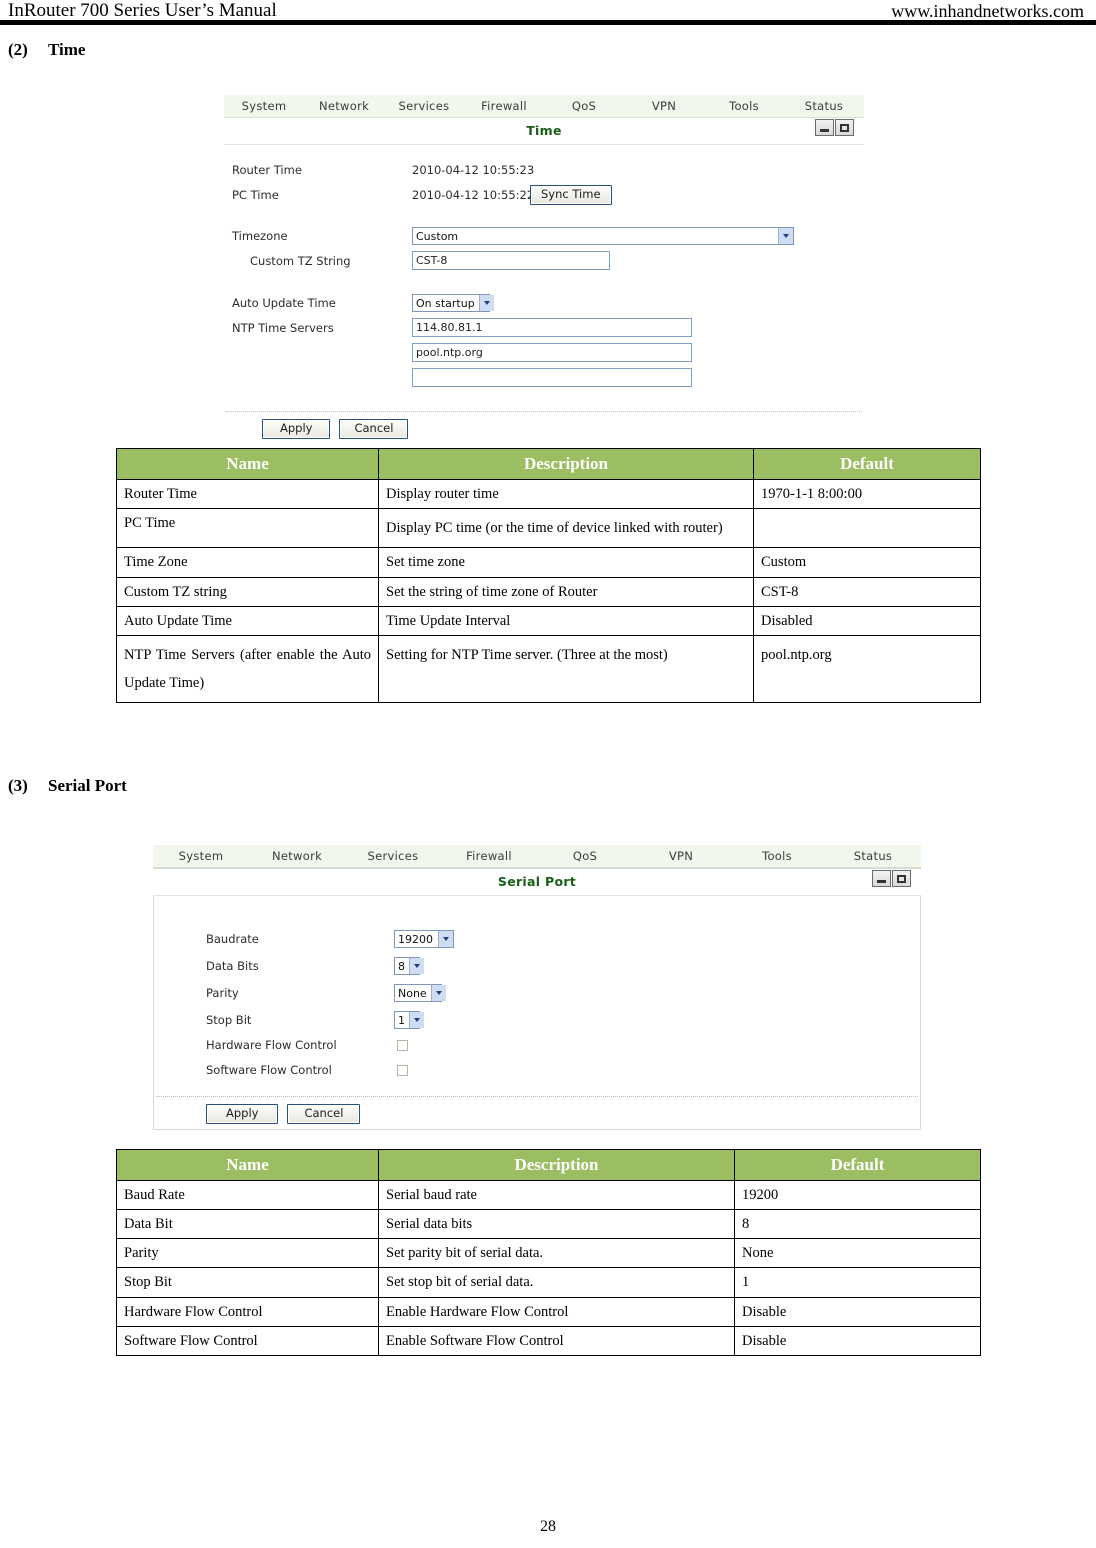 The height and width of the screenshot is (1548, 1096). What do you see at coordinates (867, 620) in the screenshot?
I see `cell-default: Disabled` at bounding box center [867, 620].